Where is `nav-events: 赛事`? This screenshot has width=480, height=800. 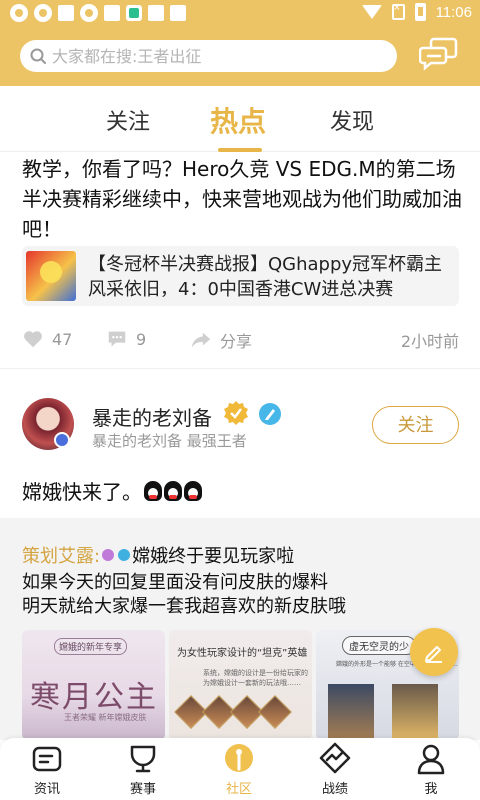 nav-events: 赛事 is located at coordinates (143, 769).